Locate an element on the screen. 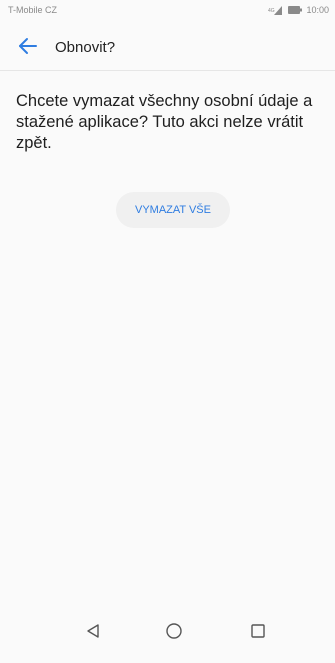 The height and width of the screenshot is (663, 335). status-bar: T-Mobile CZ 4G 10:00 is located at coordinates (167, 10).